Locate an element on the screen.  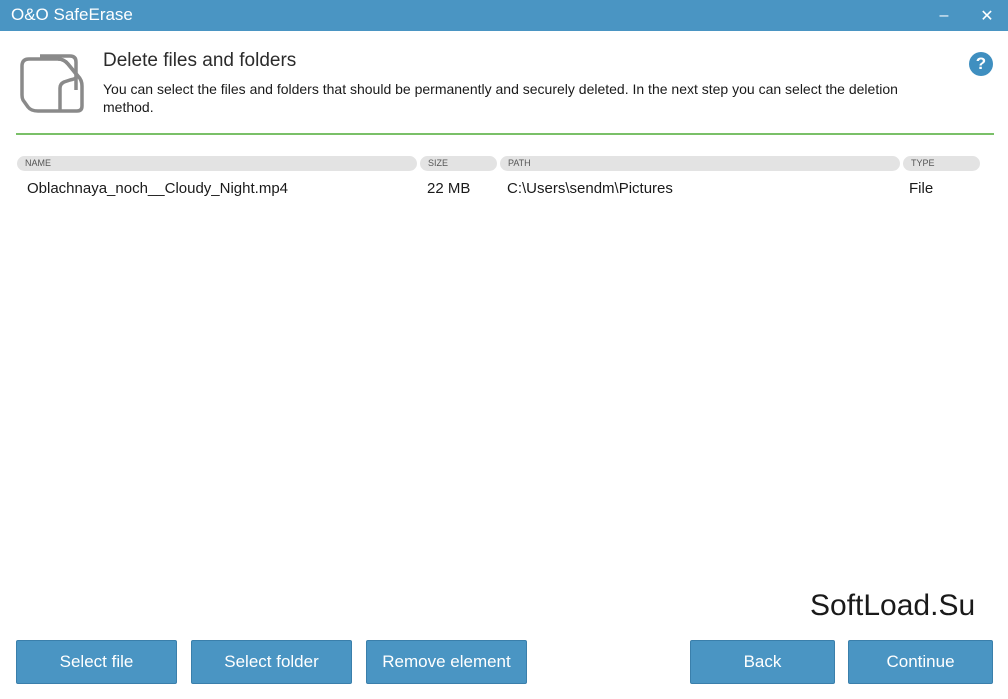
remove-element-button: Remove element is located at coordinates (446, 662).